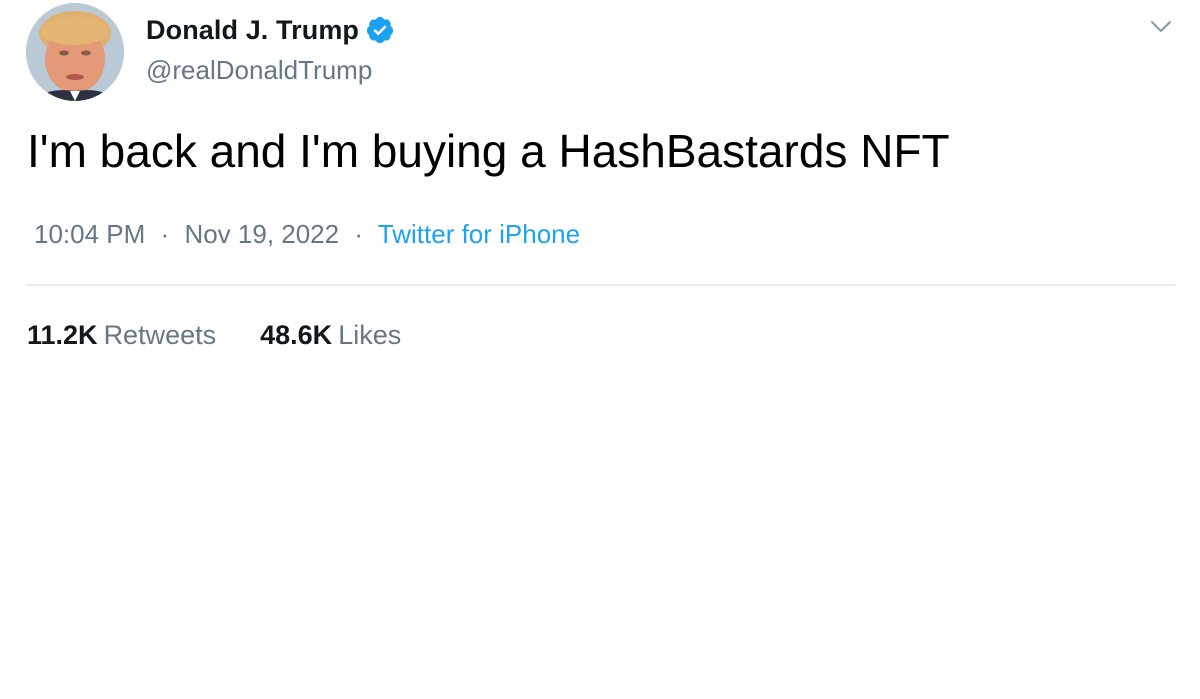 The image size is (1200, 699). Describe the element at coordinates (261, 234) in the screenshot. I see `tweet-date: Nov 19, 2022` at that location.